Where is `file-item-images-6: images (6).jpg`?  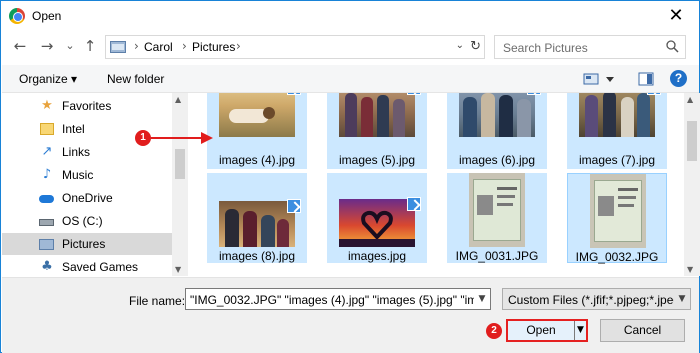 file-item-images-6: images (6).jpg is located at coordinates (497, 131).